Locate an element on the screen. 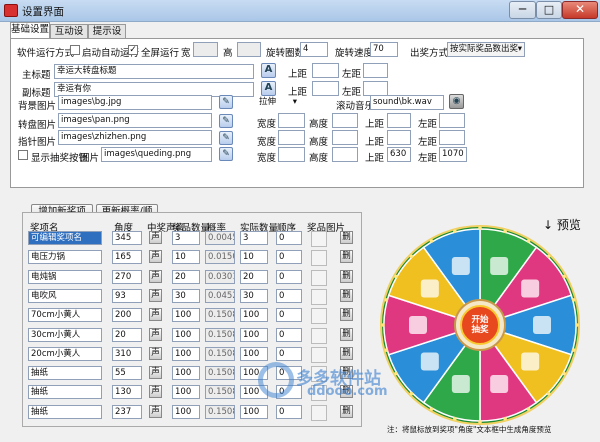  pointer-top-input is located at coordinates (399, 137).